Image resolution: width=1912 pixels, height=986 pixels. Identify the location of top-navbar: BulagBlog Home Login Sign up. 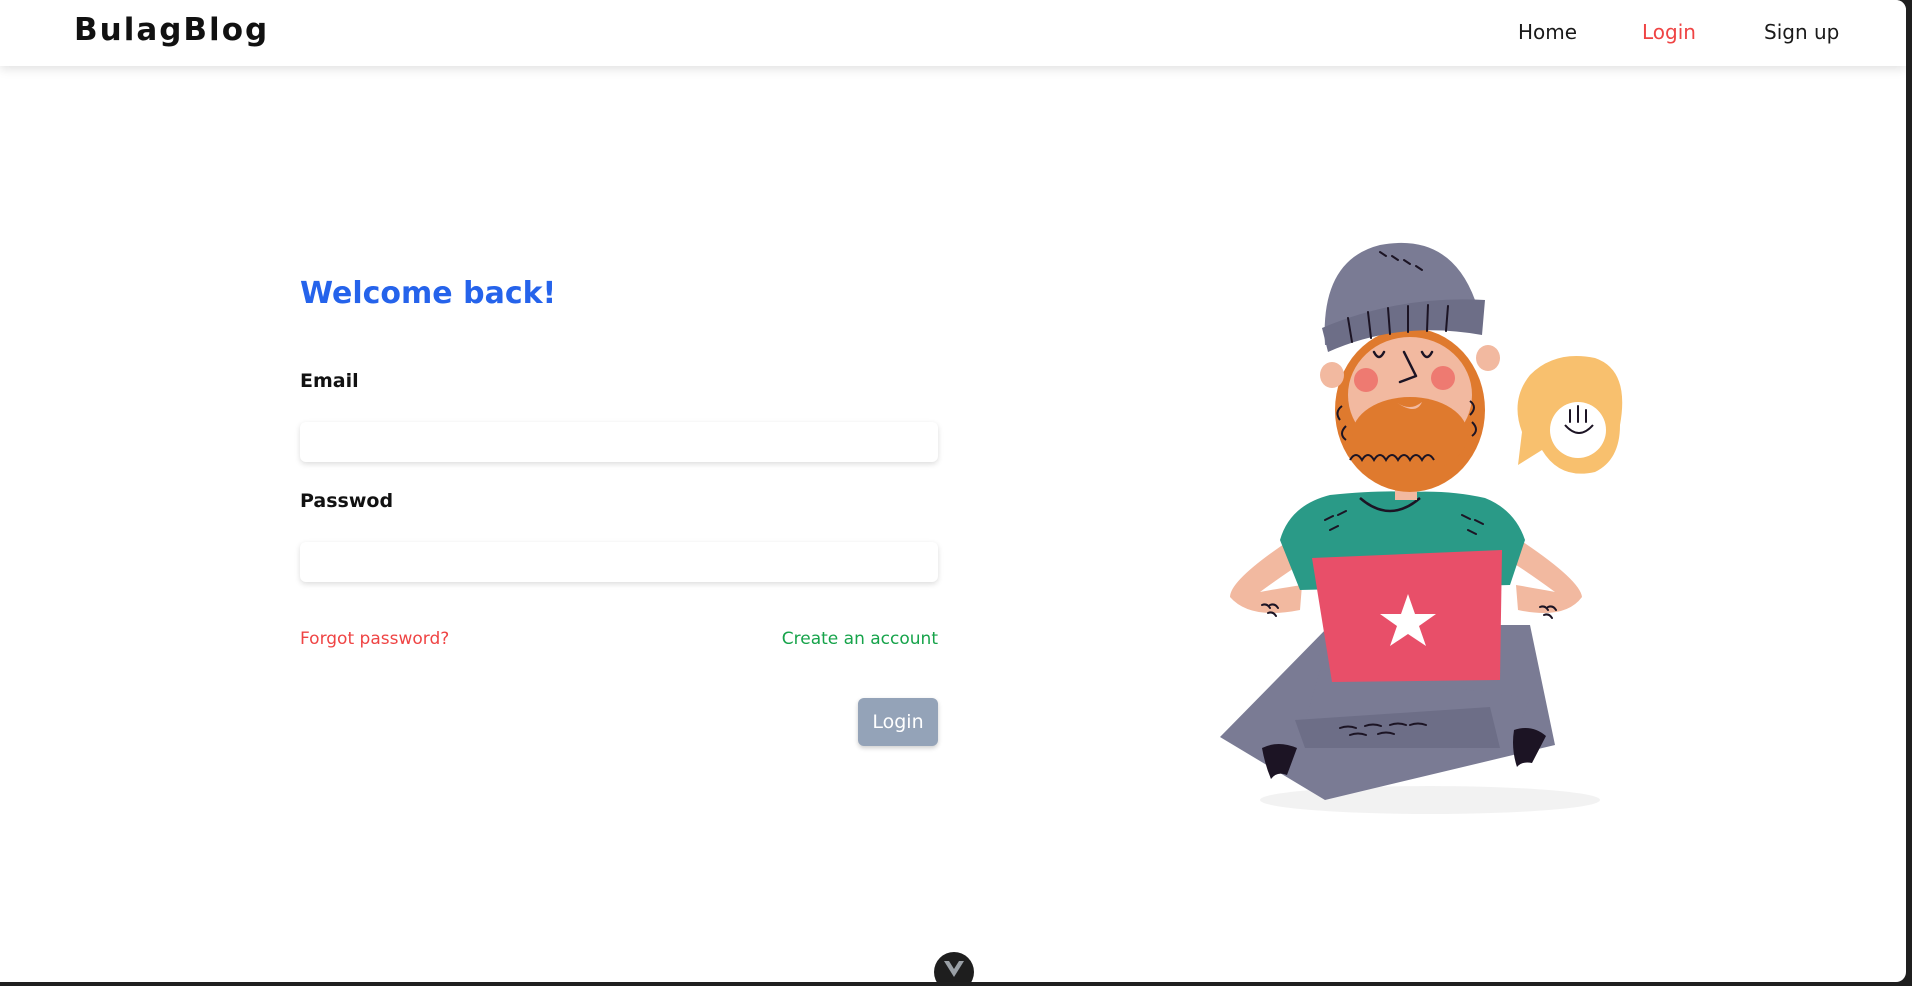
(953, 33).